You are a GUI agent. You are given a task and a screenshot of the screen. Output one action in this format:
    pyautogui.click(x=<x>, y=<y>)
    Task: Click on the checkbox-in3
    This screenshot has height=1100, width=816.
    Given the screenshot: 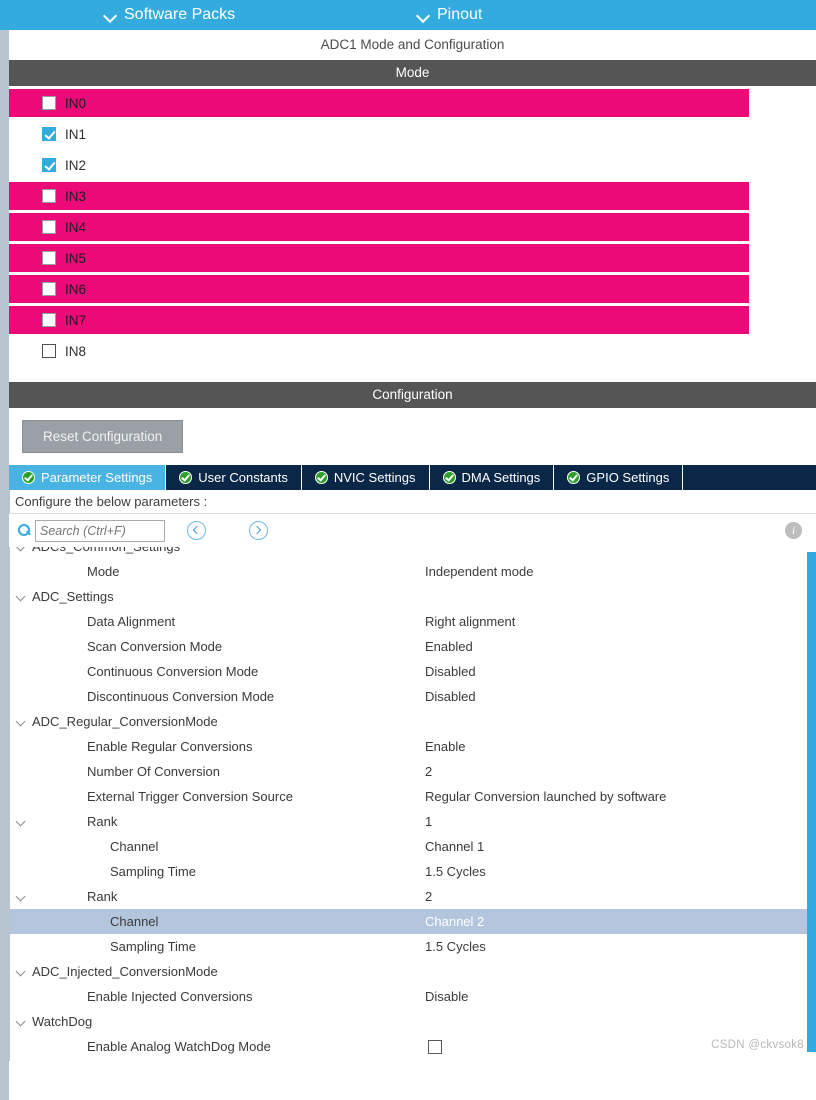 What is the action you would take?
    pyautogui.click(x=49, y=196)
    